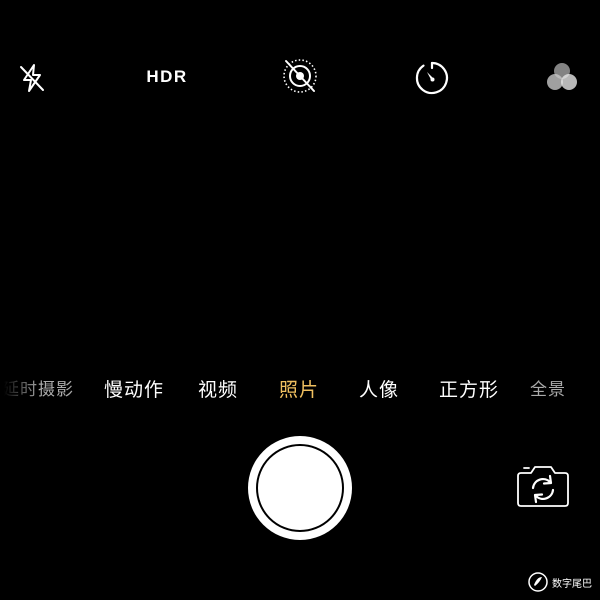 The height and width of the screenshot is (600, 600). What do you see at coordinates (469, 390) in the screenshot?
I see `mode-square: 正方形` at bounding box center [469, 390].